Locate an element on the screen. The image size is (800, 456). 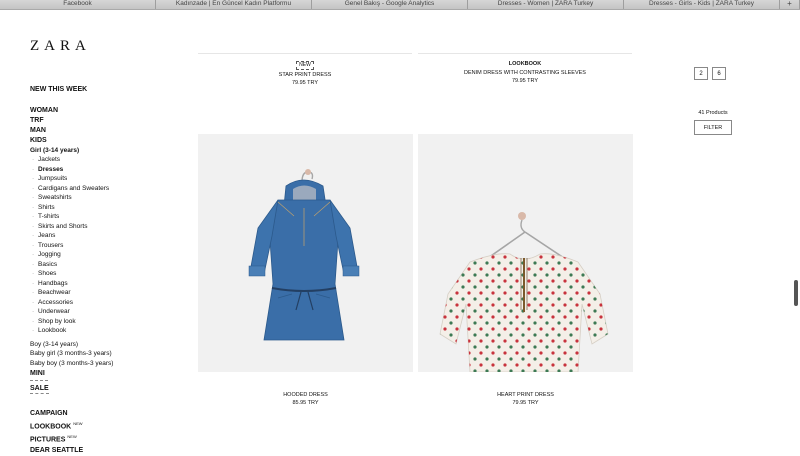
view-2-button: 2 is located at coordinates (701, 73).